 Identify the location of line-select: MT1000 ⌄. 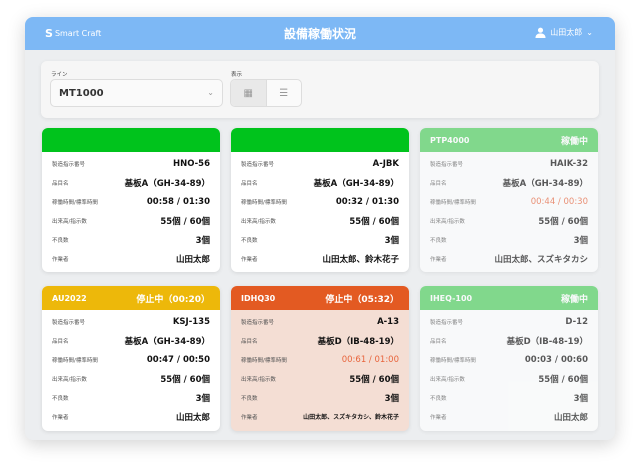
(136, 93).